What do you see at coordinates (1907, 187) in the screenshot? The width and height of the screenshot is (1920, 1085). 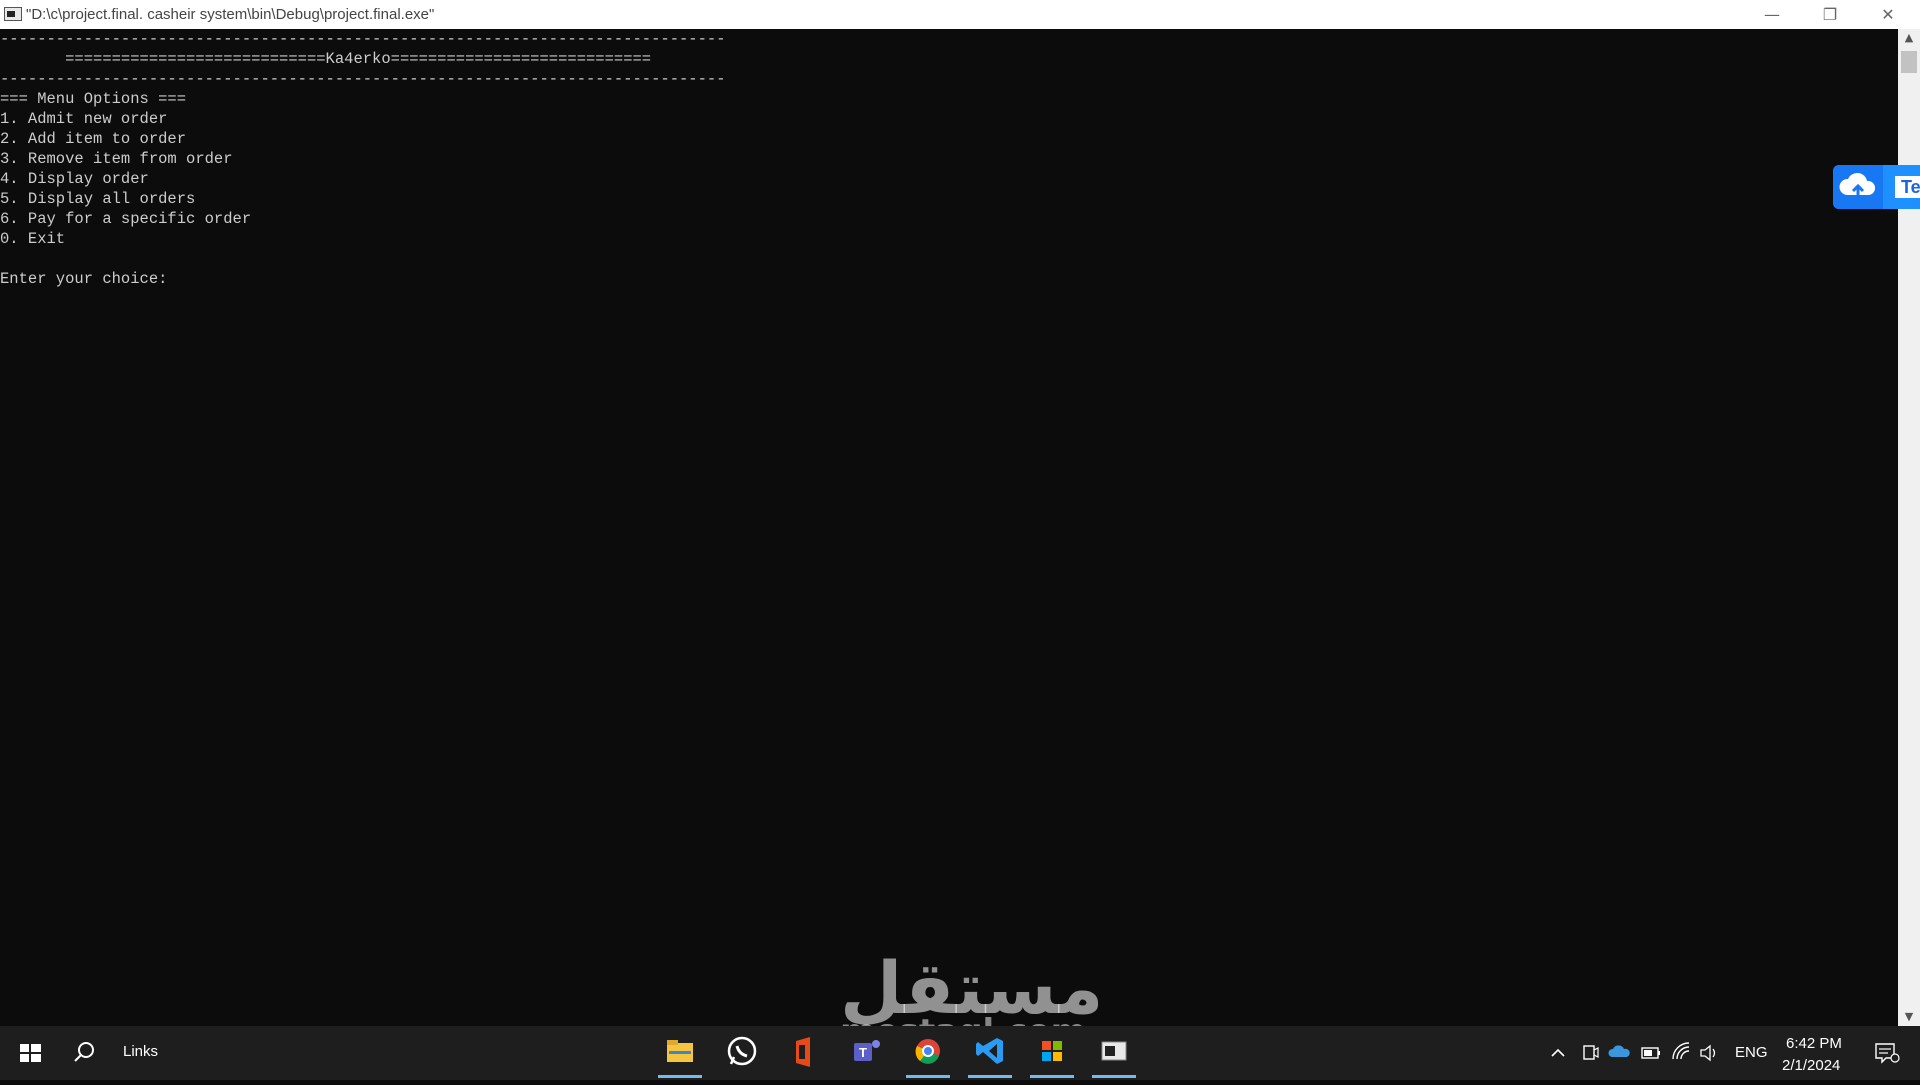 I see `upload-widget-label: Te` at bounding box center [1907, 187].